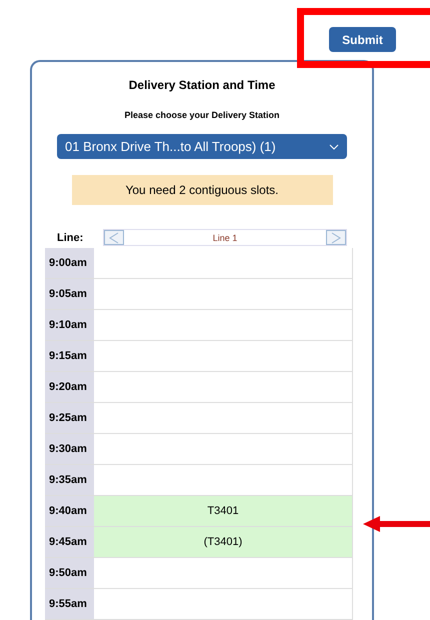 The width and height of the screenshot is (430, 620). Describe the element at coordinates (69, 263) in the screenshot. I see `time-label: 9:00am` at that location.